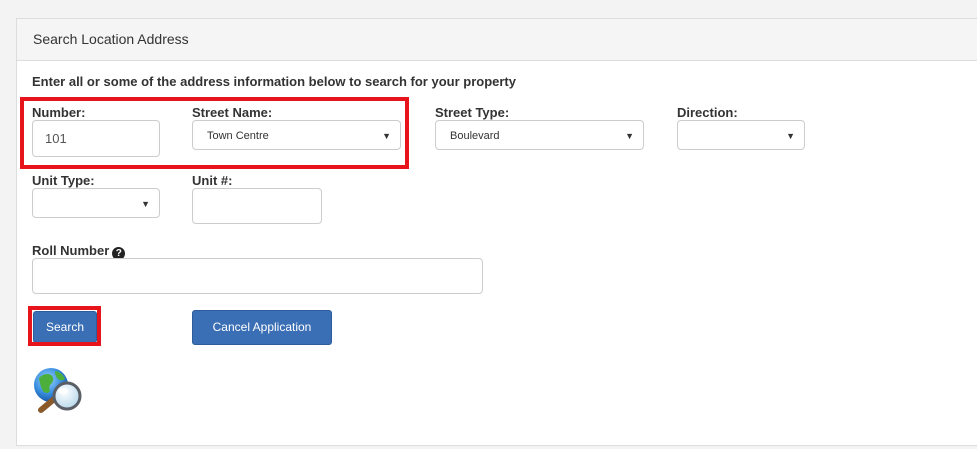  I want to click on cancel-application-button: Cancel Application, so click(262, 327).